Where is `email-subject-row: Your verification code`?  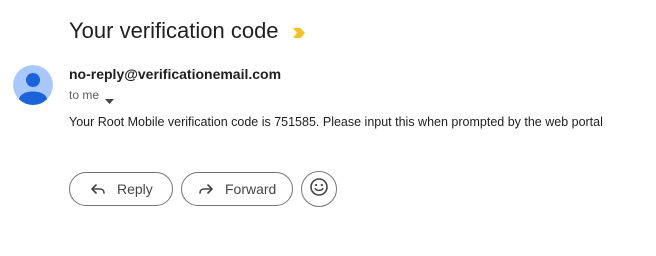
email-subject-row: Your verification code is located at coordinates (187, 31).